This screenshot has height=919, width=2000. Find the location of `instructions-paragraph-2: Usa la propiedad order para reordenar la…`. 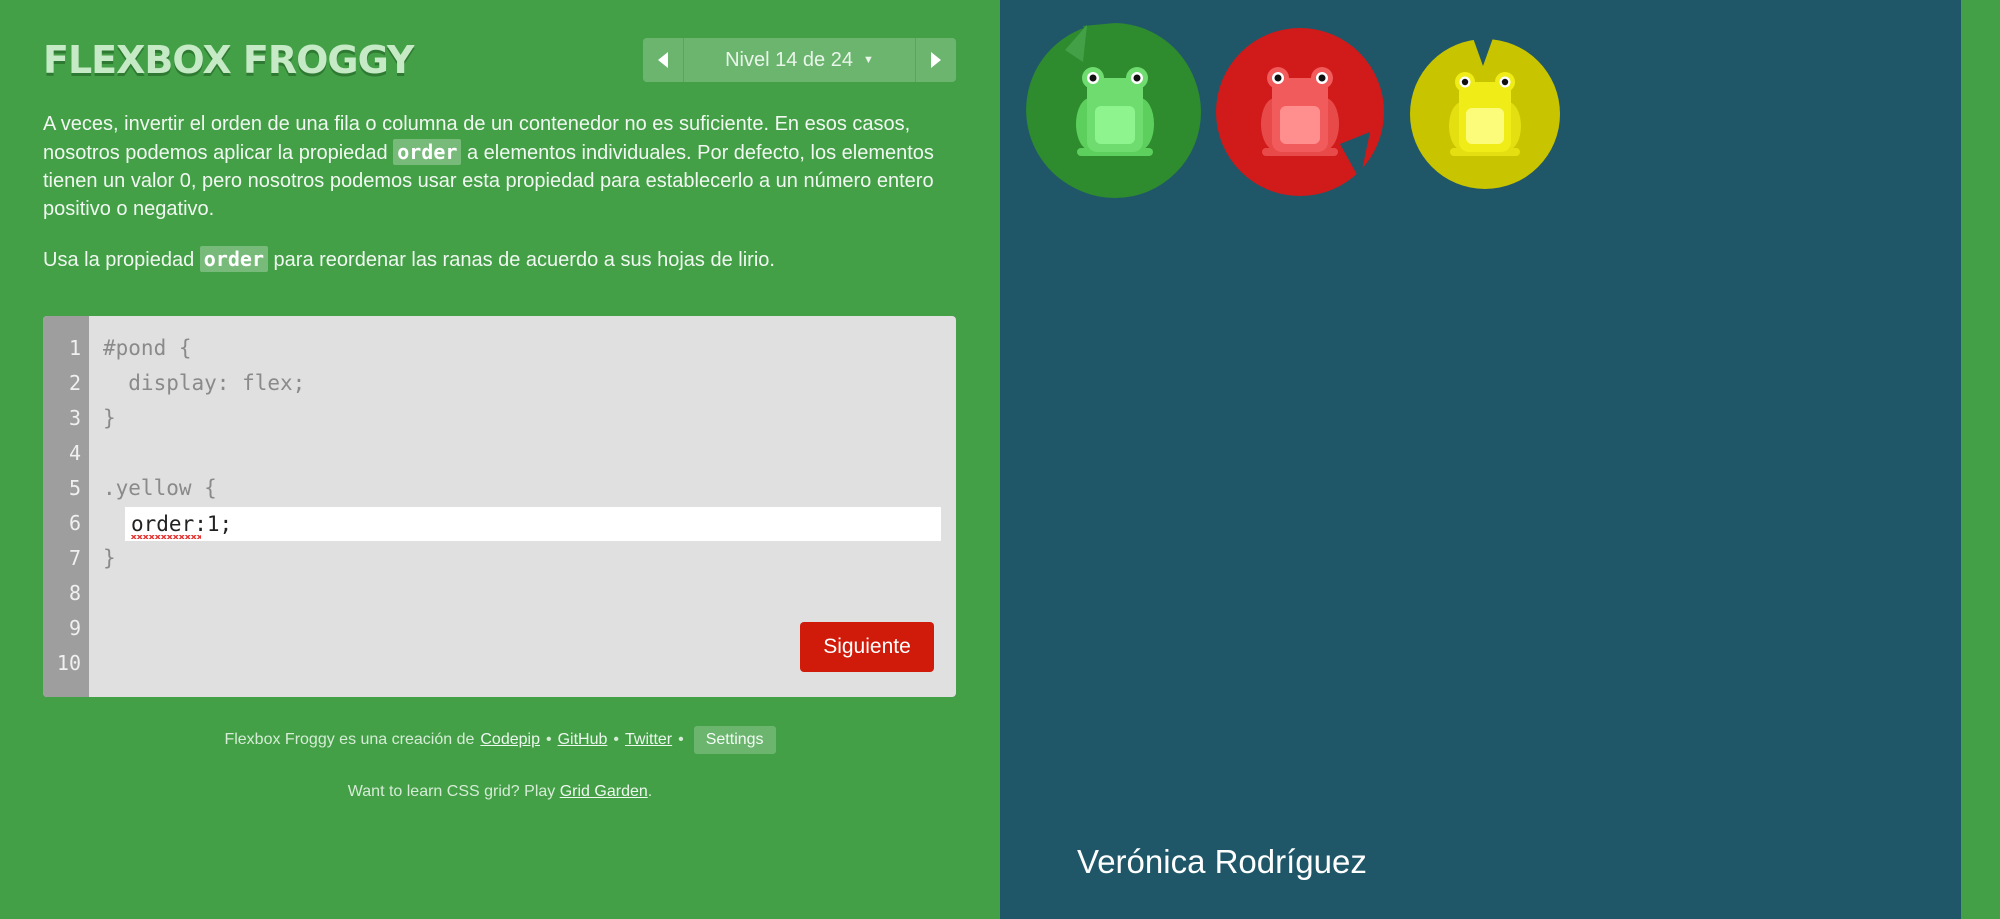

instructions-paragraph-2: Usa la propiedad order para reordenar la… is located at coordinates (503, 259).